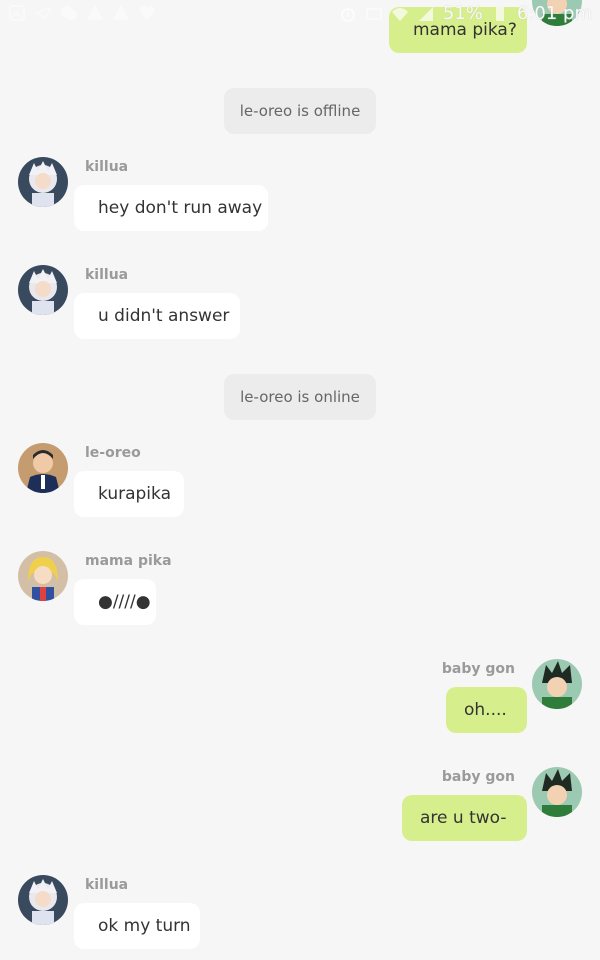  What do you see at coordinates (164, 316) in the screenshot?
I see `message-text: u didn't answer` at bounding box center [164, 316].